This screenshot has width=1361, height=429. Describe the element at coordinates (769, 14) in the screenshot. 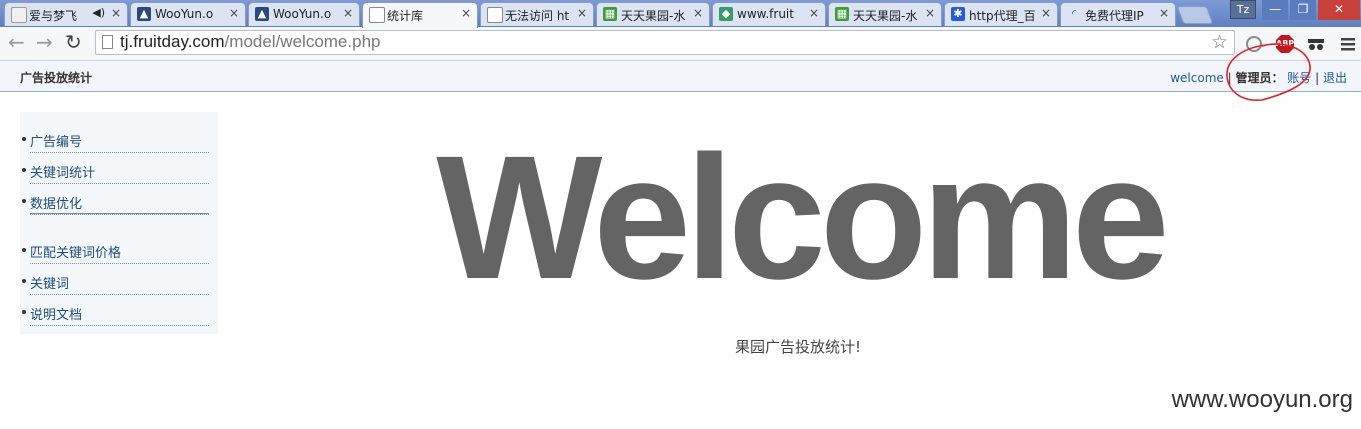

I see `browser-tab: ◆ www.fruit ×` at that location.